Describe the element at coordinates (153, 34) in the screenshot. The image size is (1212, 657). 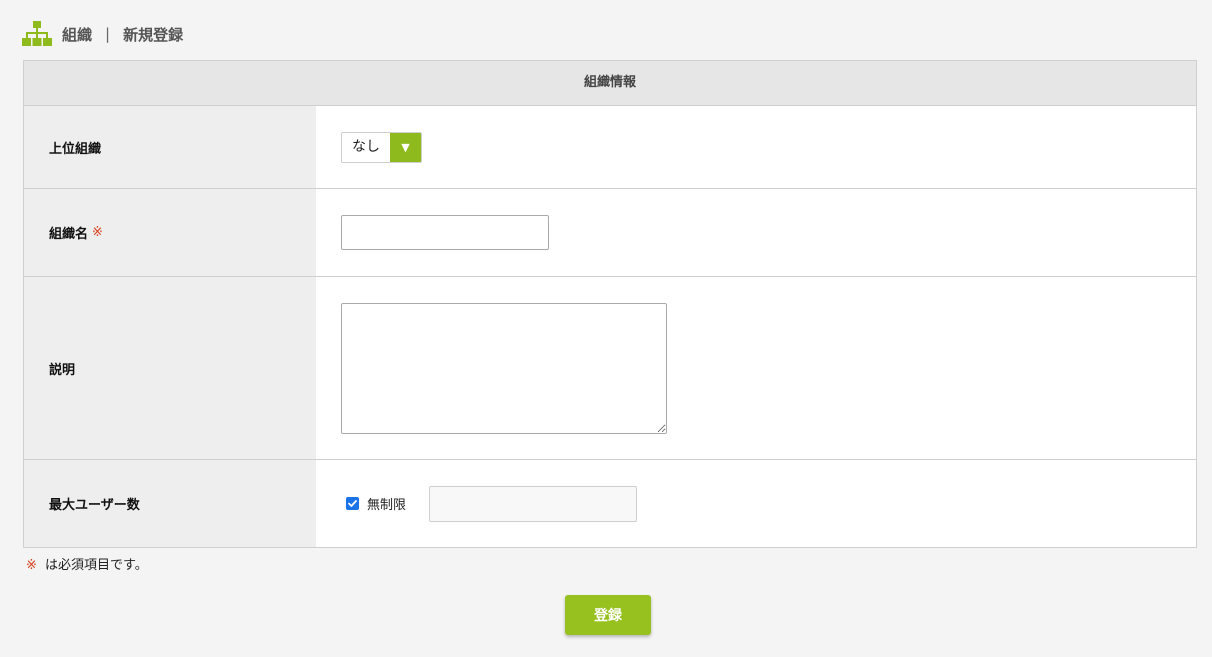
I see `page-title: 新規登録` at that location.